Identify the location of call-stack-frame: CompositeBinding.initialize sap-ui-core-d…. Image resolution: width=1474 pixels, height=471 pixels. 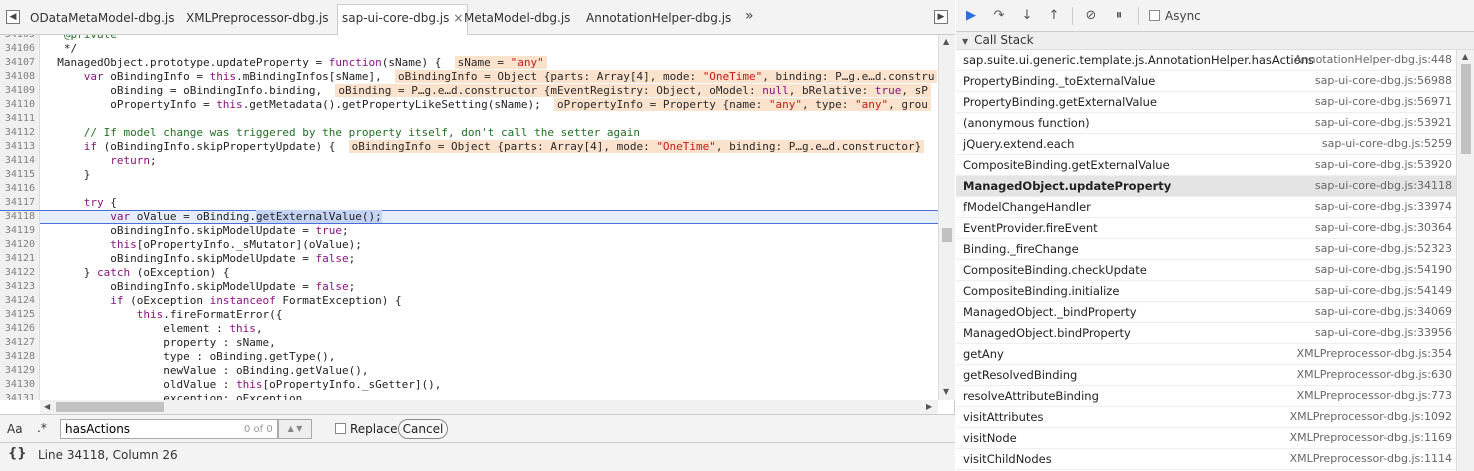
(1206, 291).